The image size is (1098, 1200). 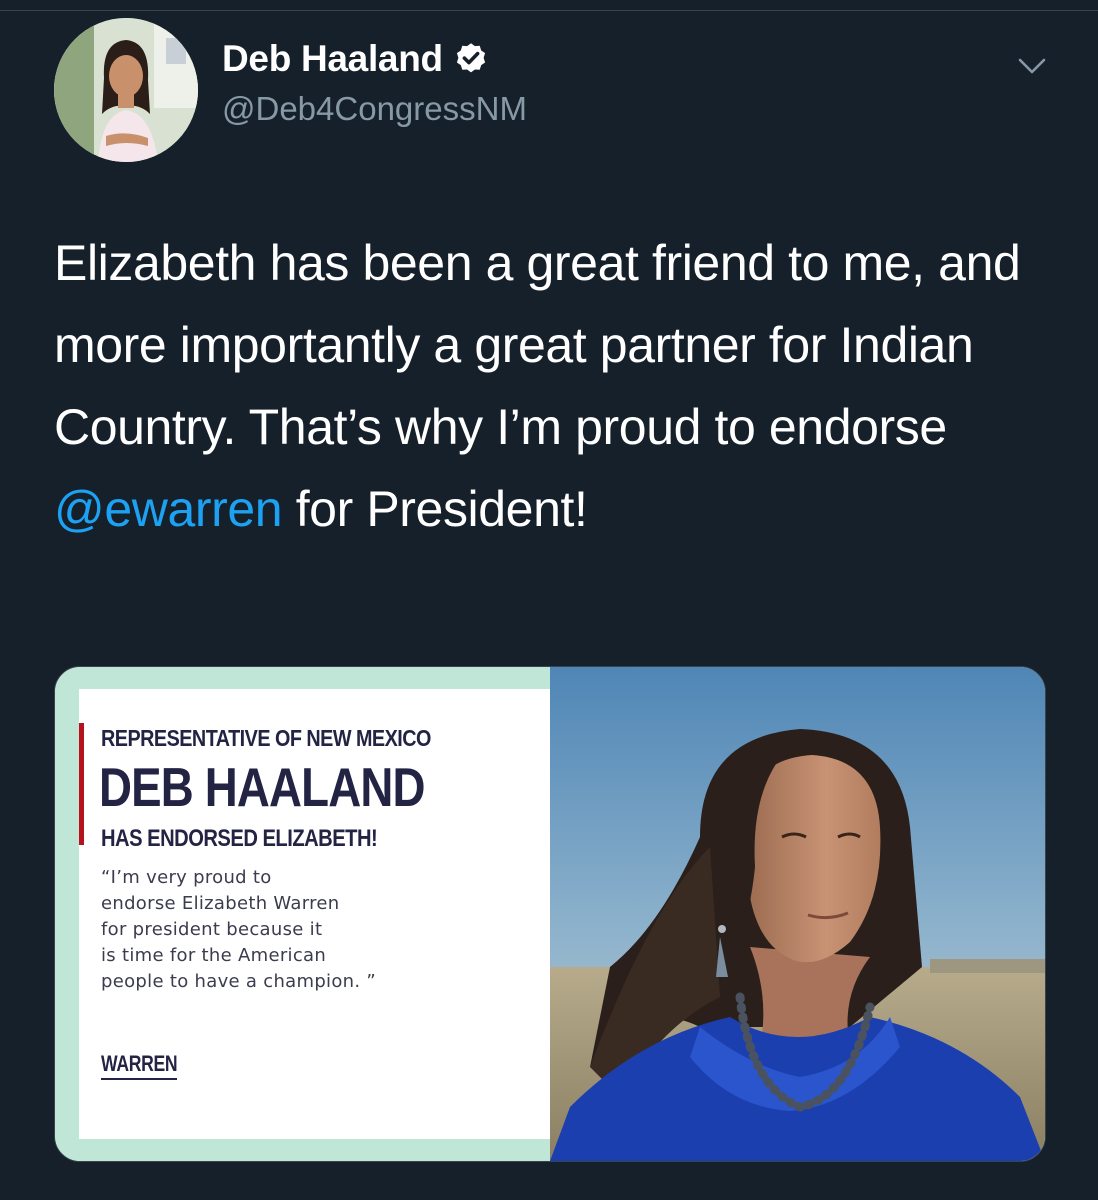 I want to click on quote-line: is time for the American, so click(x=214, y=955).